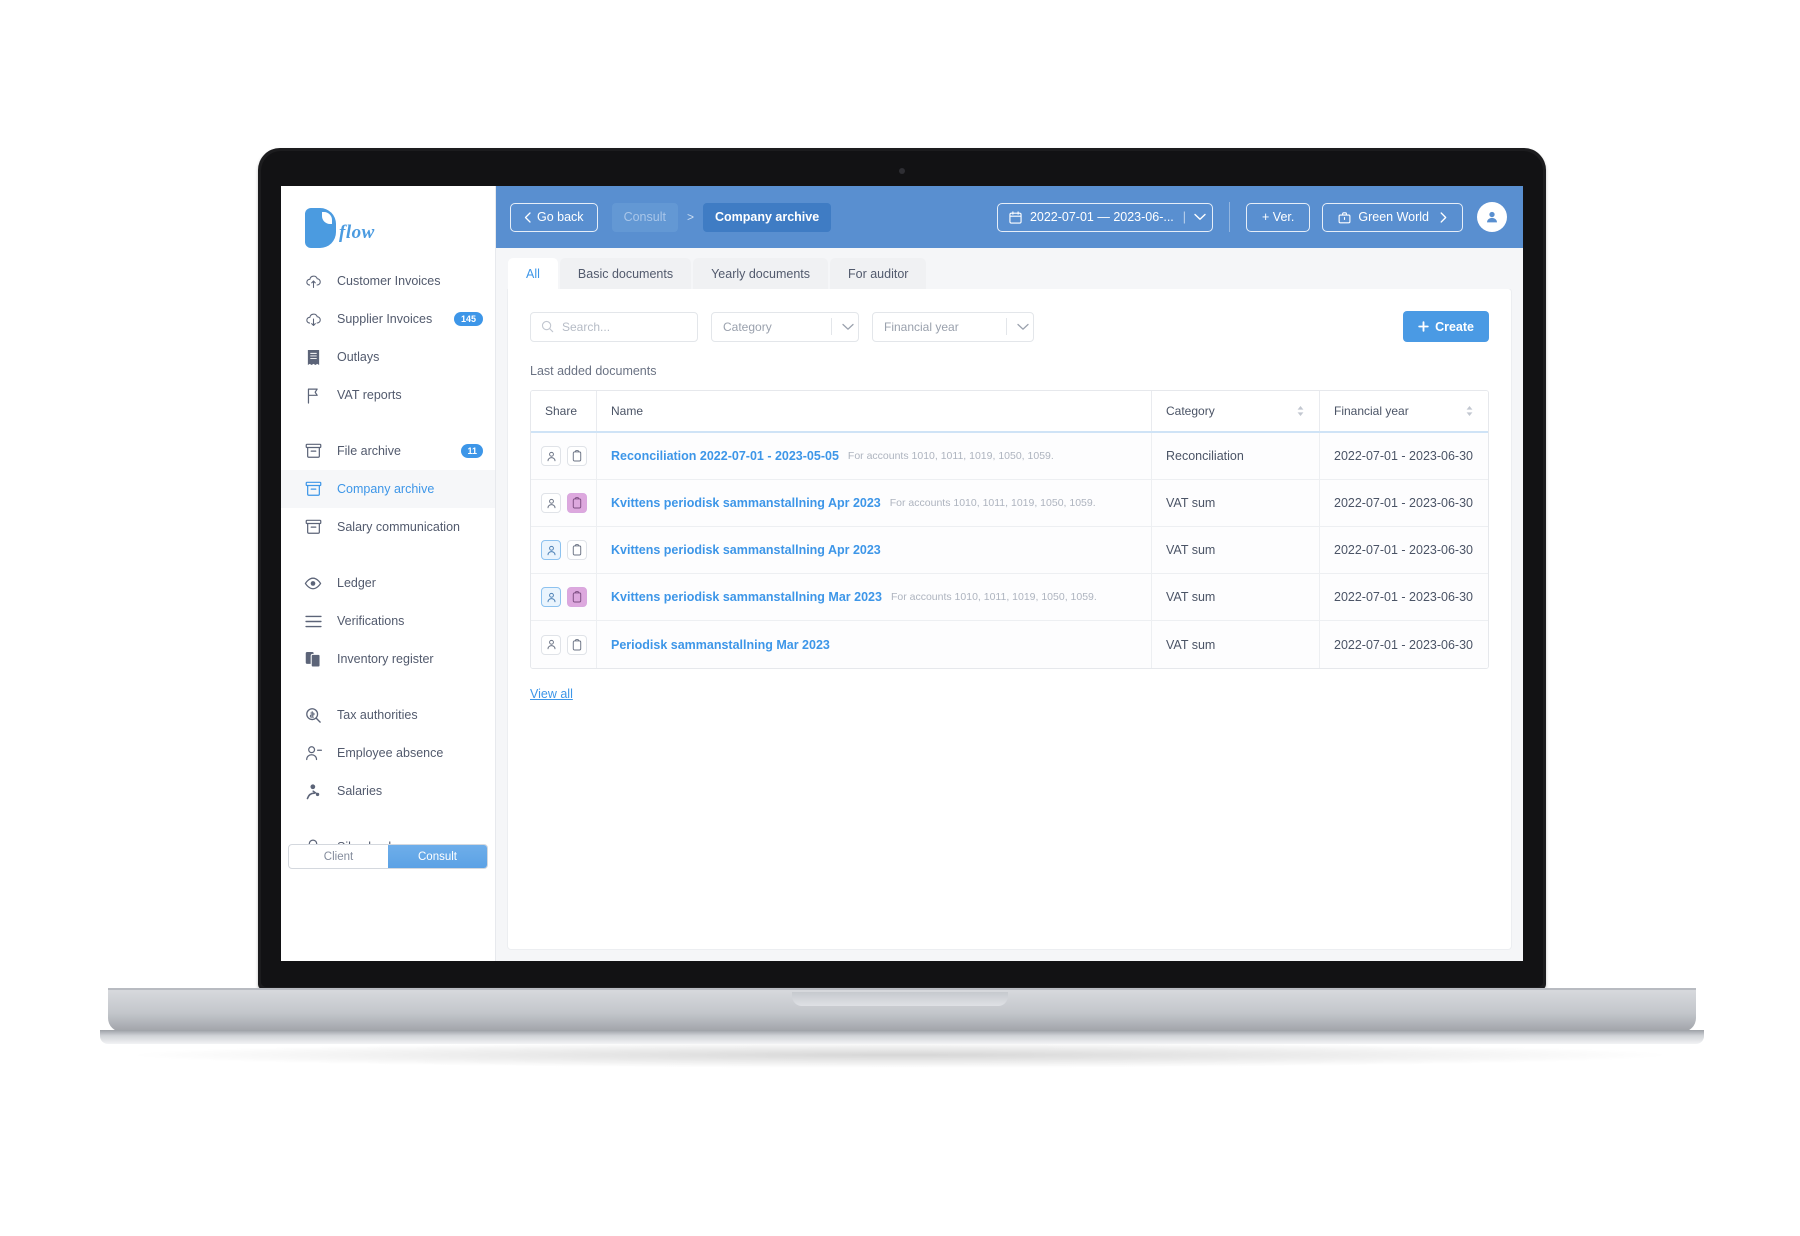  I want to click on filter-toolbar: Search... Category Financial year Create, so click(1009, 326).